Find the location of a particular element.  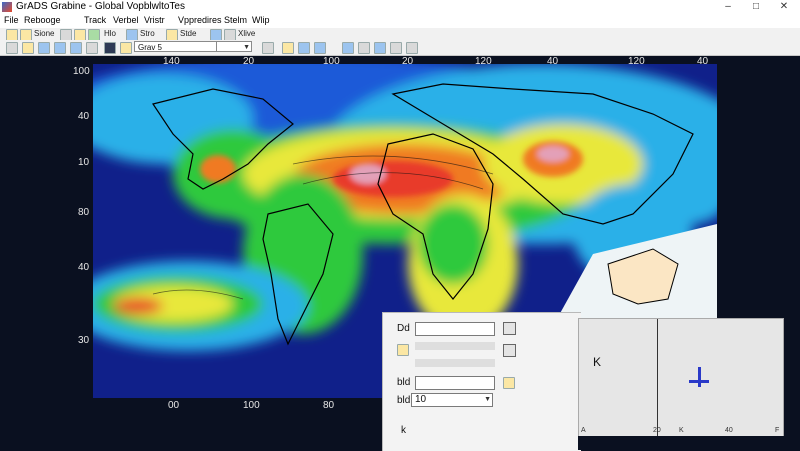

menu-track: Track is located at coordinates (95, 20).